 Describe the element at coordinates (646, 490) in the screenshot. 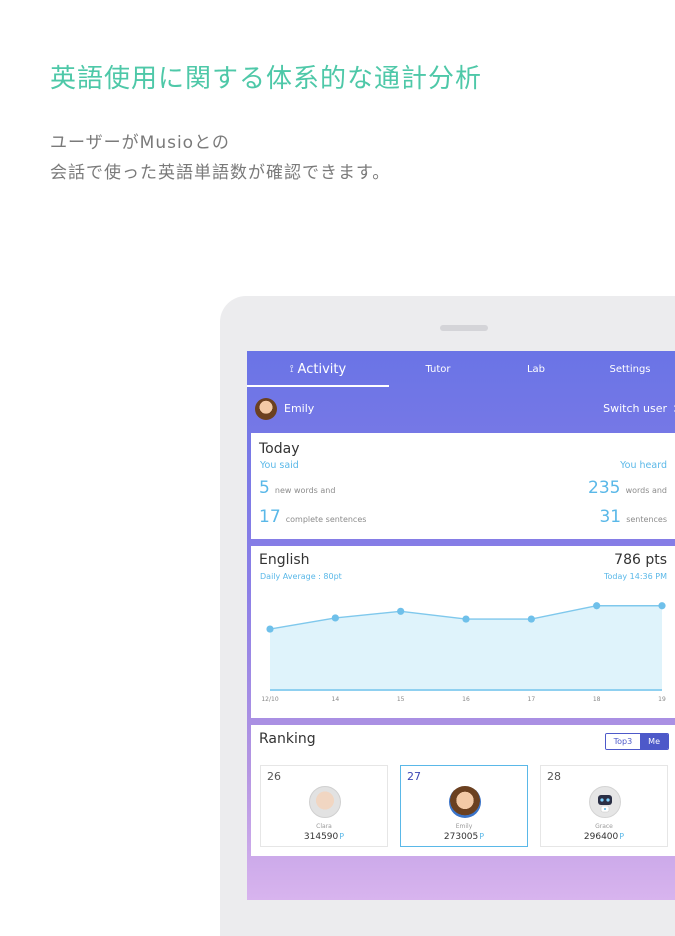

I see `heard-words-label: words and` at that location.